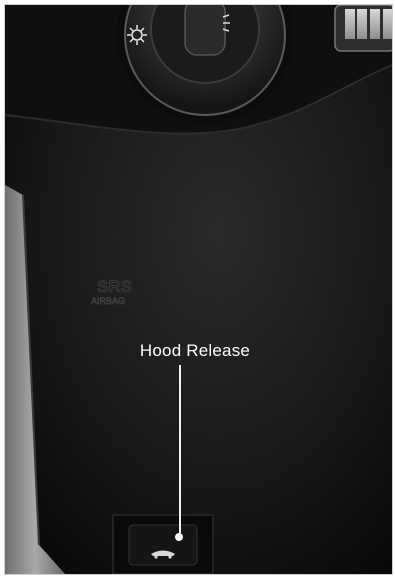  I want to click on callout-leader-dot, so click(179, 537).